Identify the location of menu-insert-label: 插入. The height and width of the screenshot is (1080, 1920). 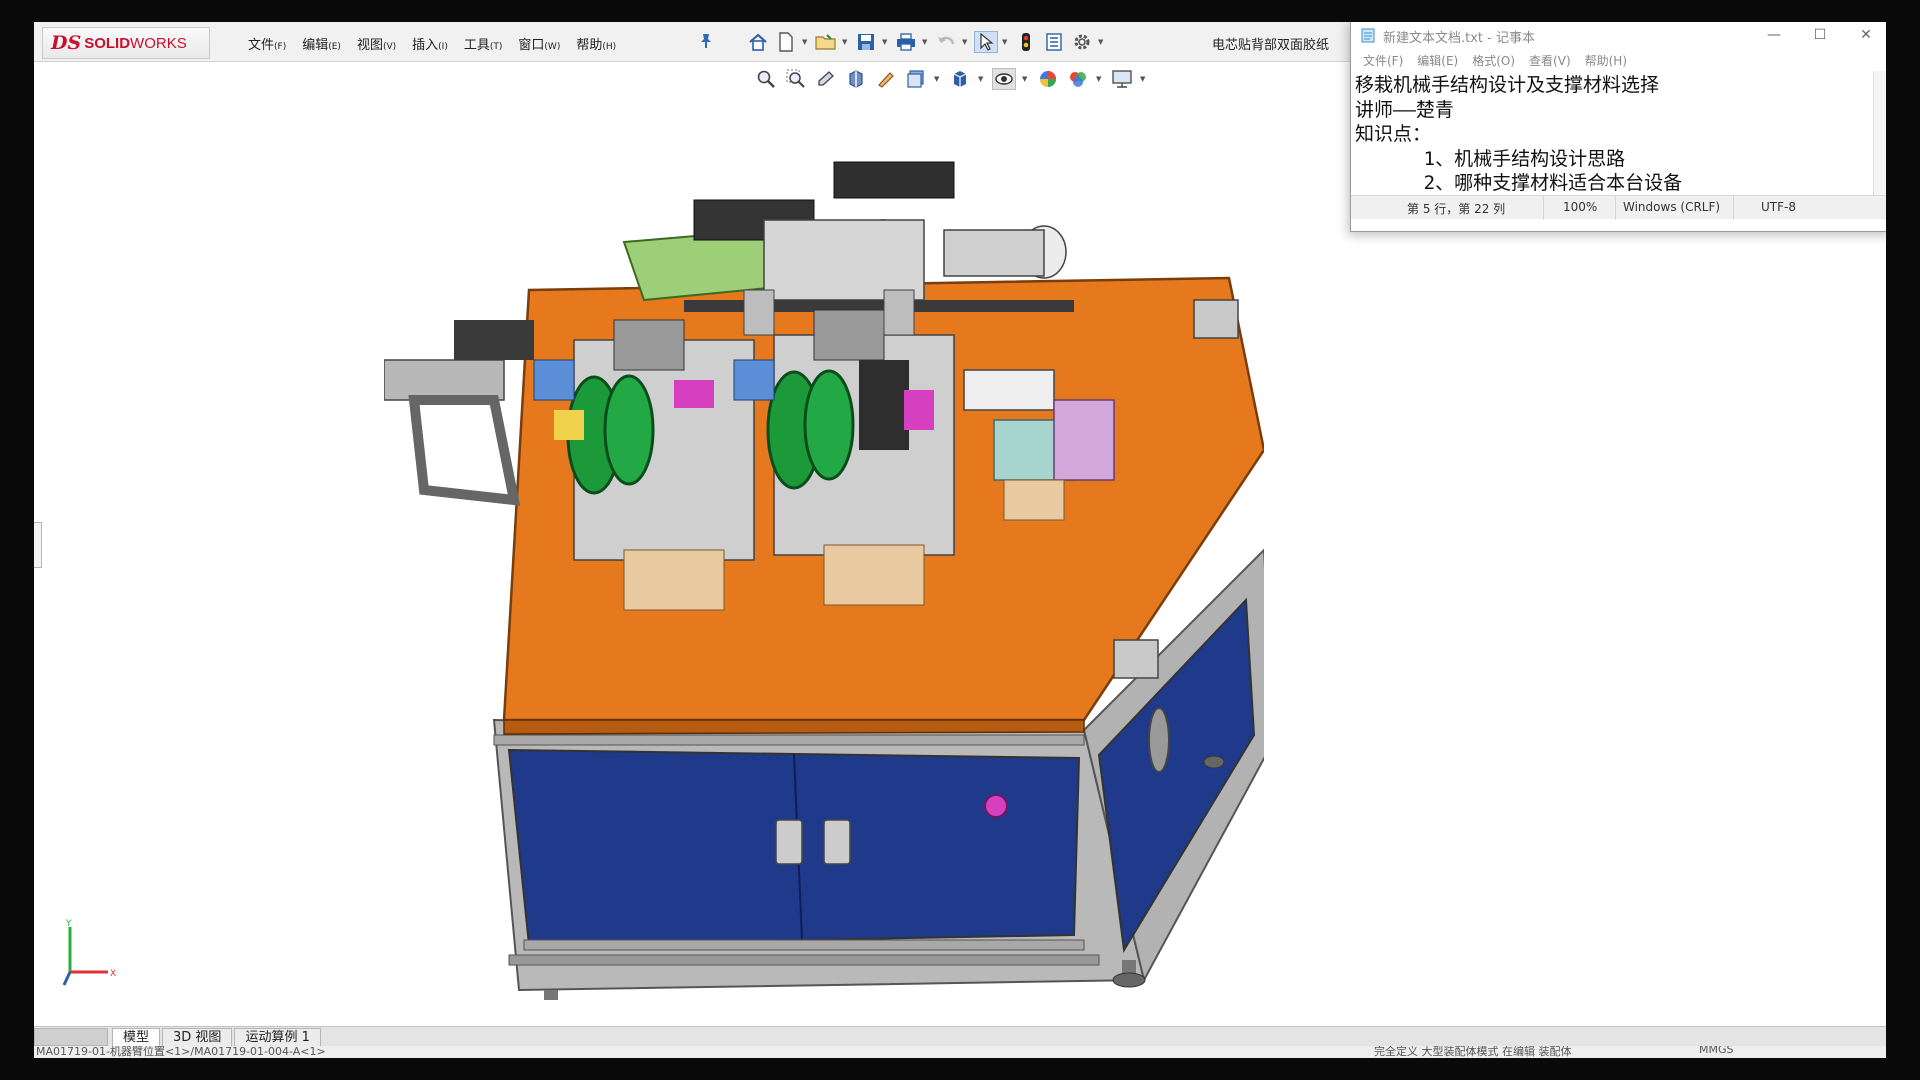
(425, 45).